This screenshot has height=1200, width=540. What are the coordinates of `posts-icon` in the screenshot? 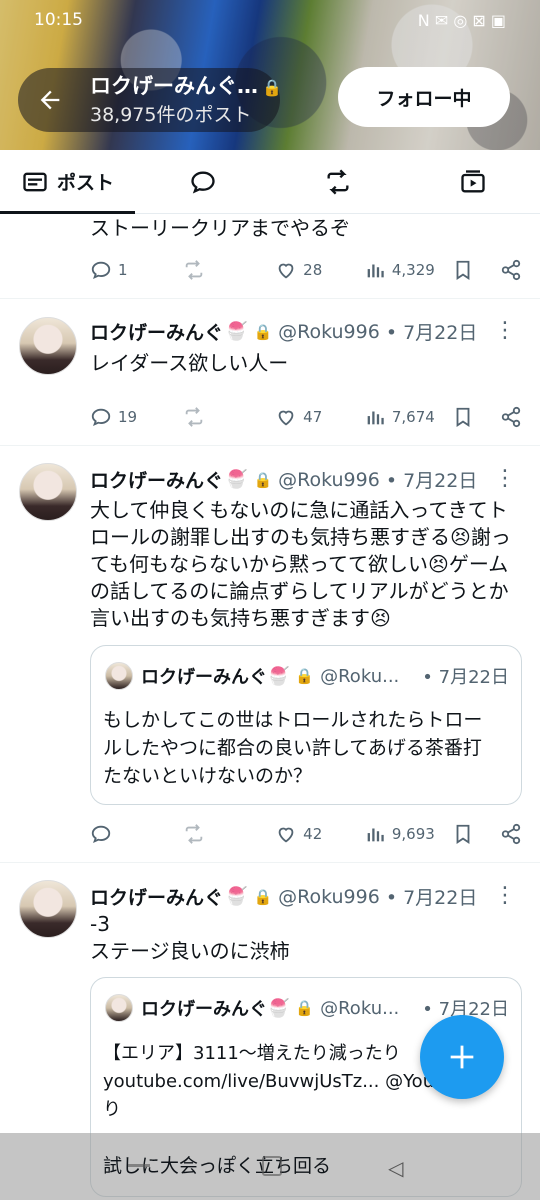 It's located at (35, 181).